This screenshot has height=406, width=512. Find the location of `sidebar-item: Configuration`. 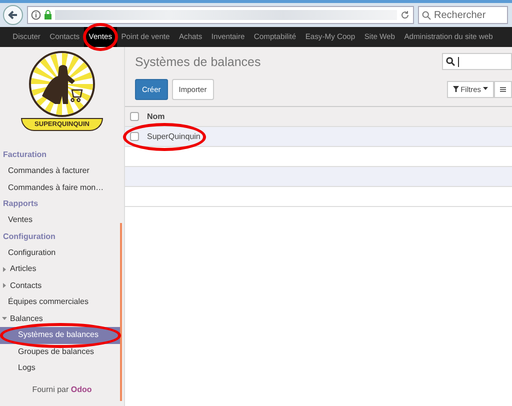

sidebar-item: Configuration is located at coordinates (62, 252).